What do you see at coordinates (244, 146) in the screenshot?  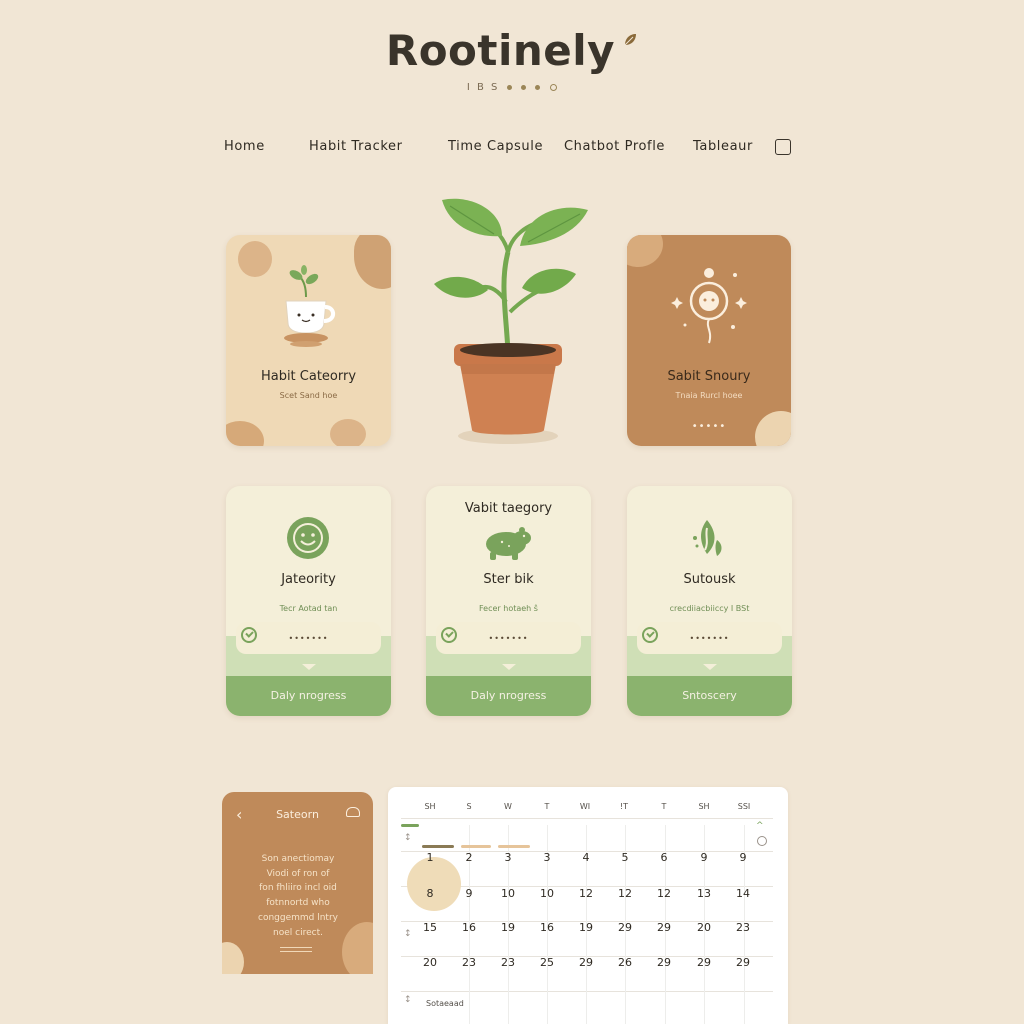 I see `nav-home: Home` at bounding box center [244, 146].